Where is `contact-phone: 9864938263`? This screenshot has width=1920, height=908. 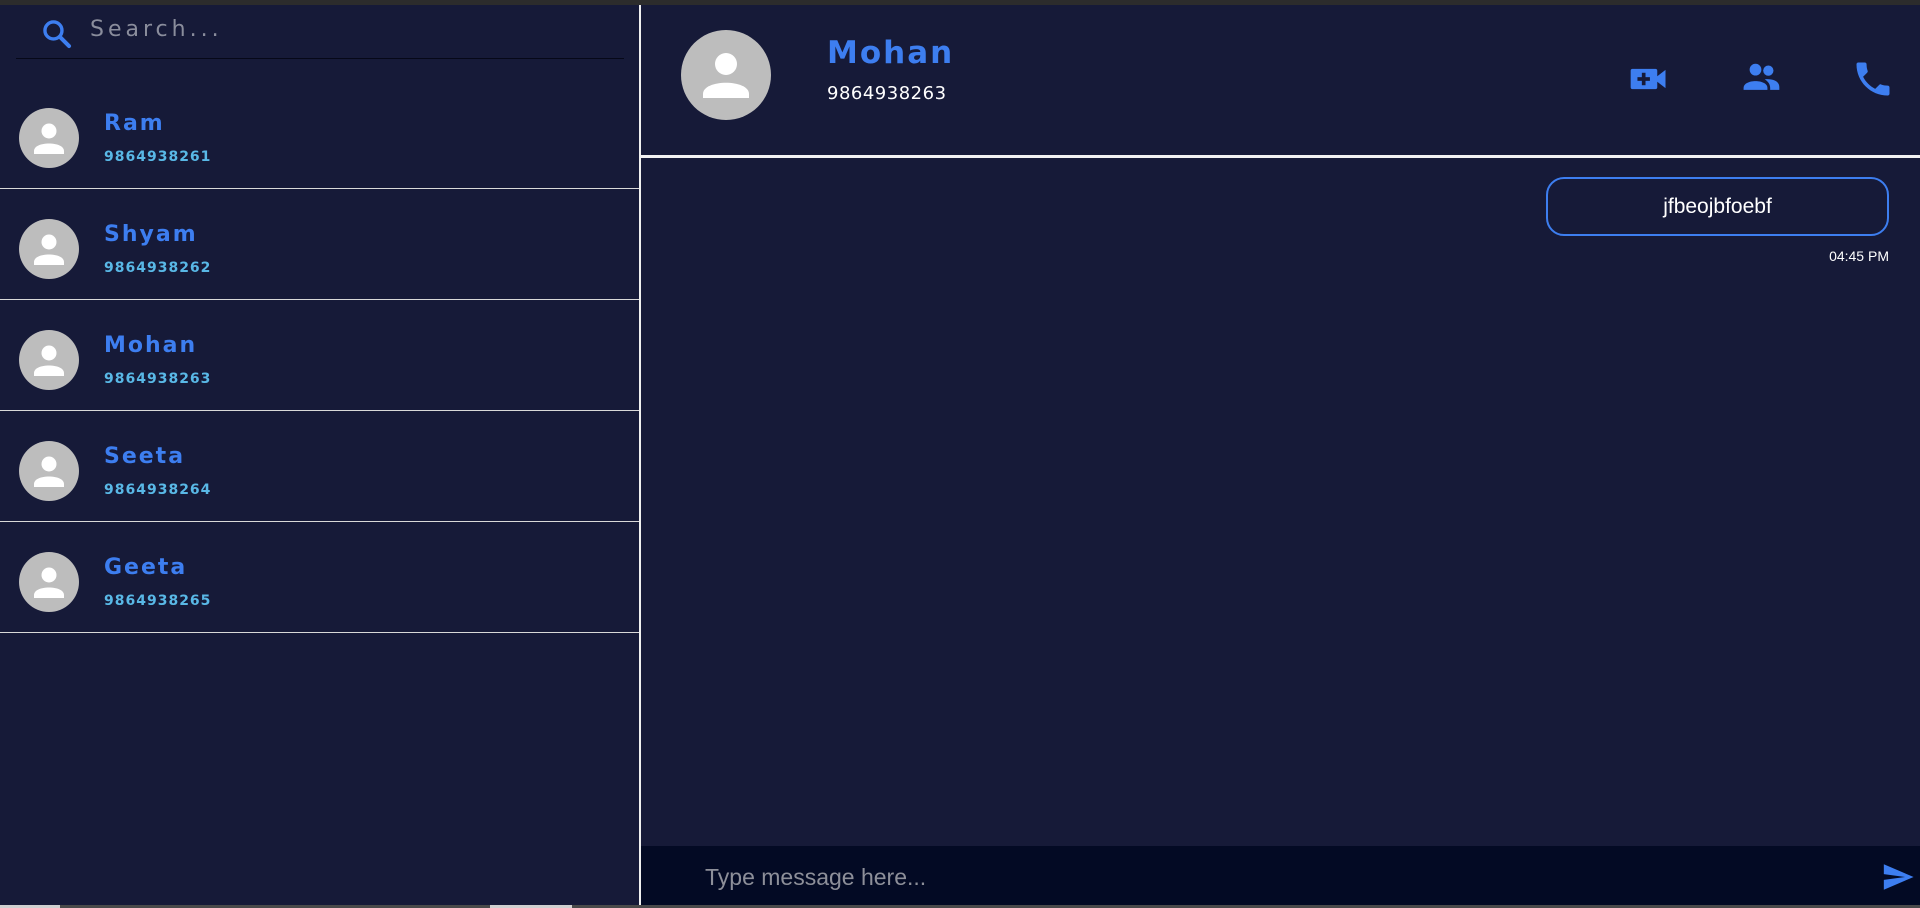 contact-phone: 9864938263 is located at coordinates (158, 379).